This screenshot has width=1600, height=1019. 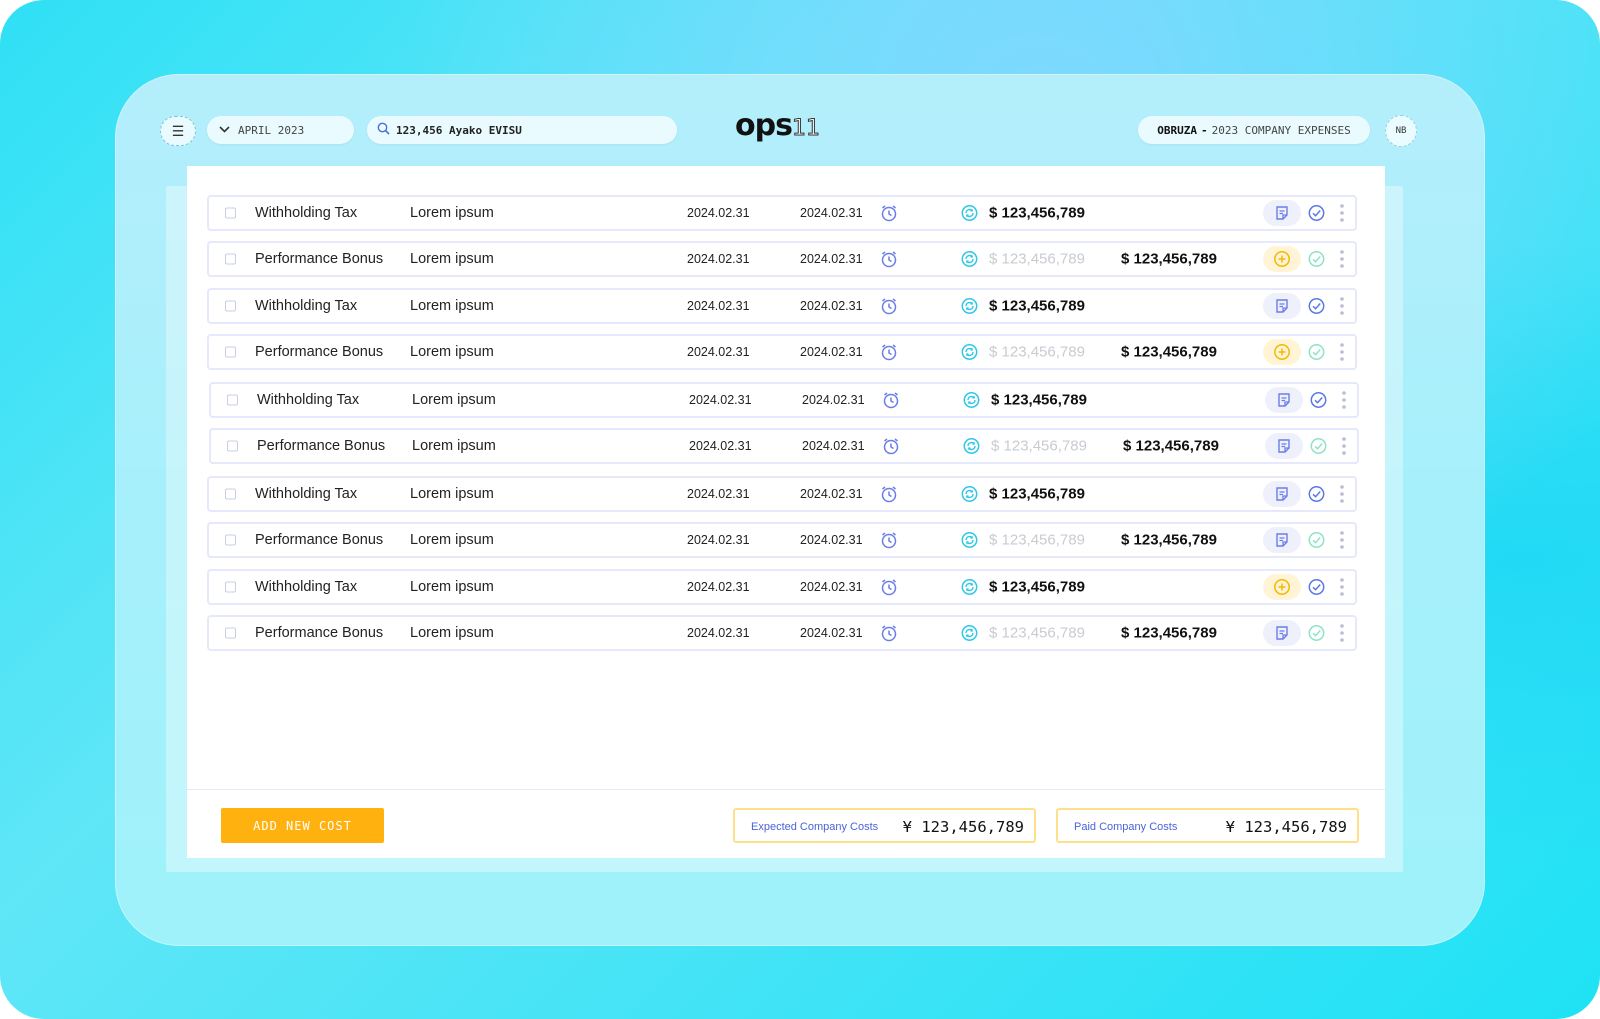 I want to click on company-selector: OBRUZA - 2023 COMPANY EXPENSES, so click(x=1254, y=130).